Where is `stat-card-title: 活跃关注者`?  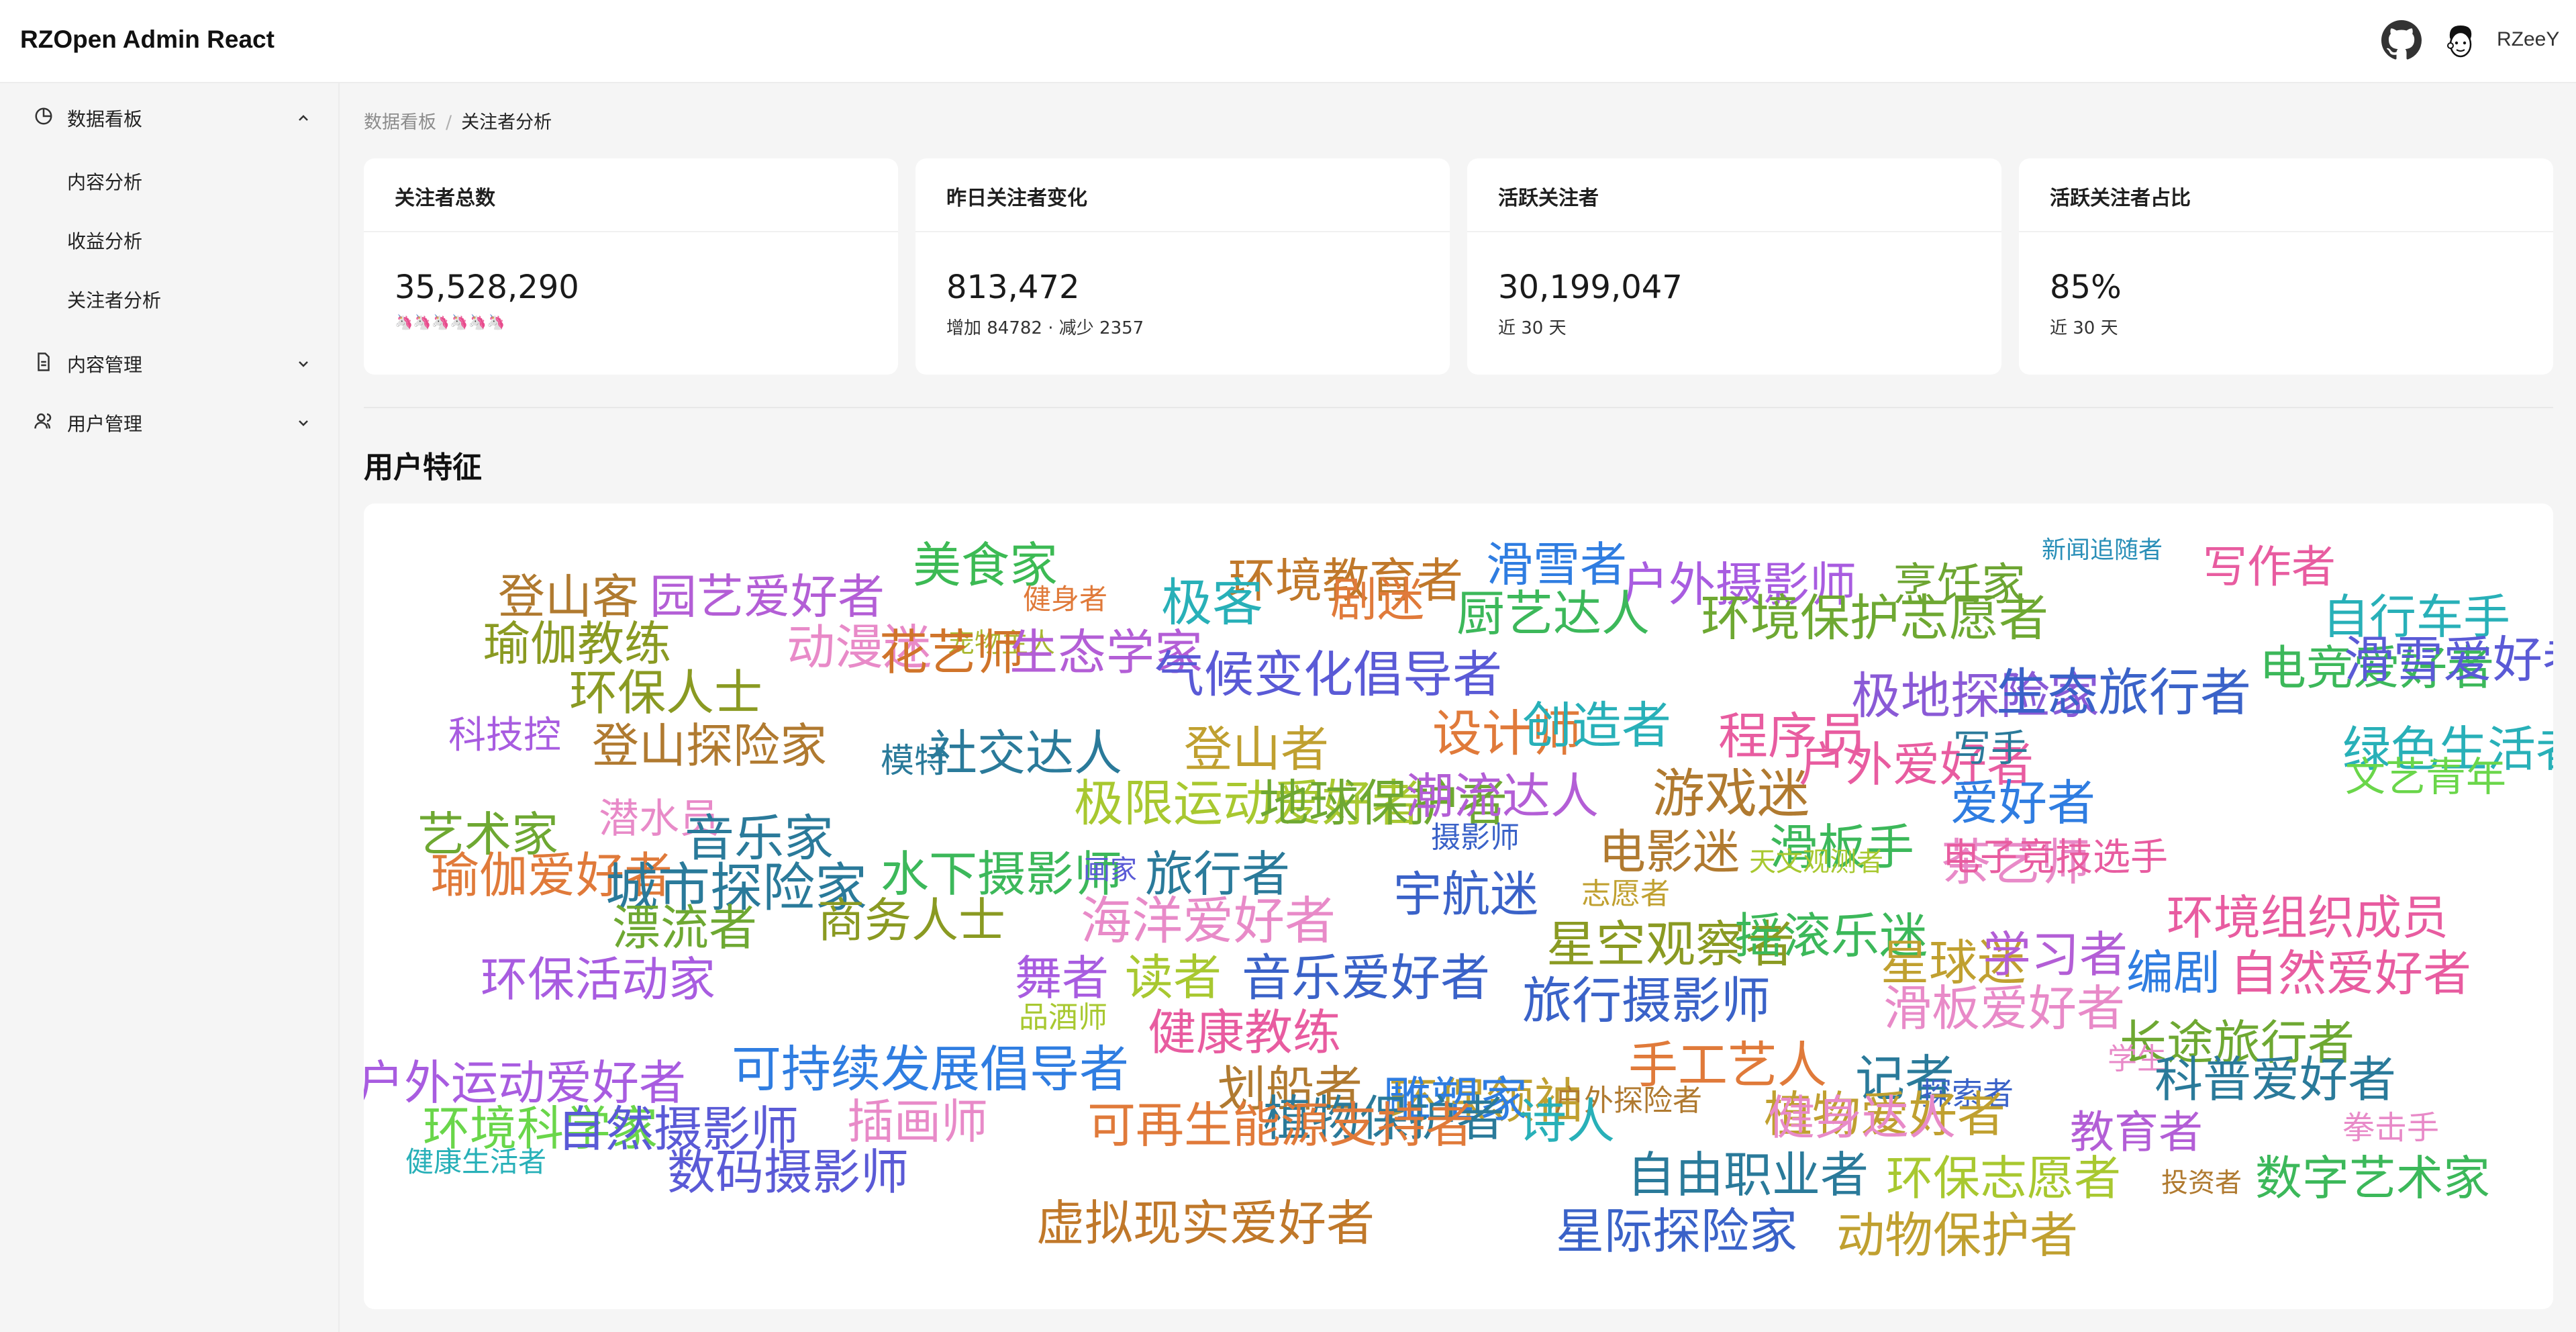 stat-card-title: 活跃关注者 is located at coordinates (1734, 195).